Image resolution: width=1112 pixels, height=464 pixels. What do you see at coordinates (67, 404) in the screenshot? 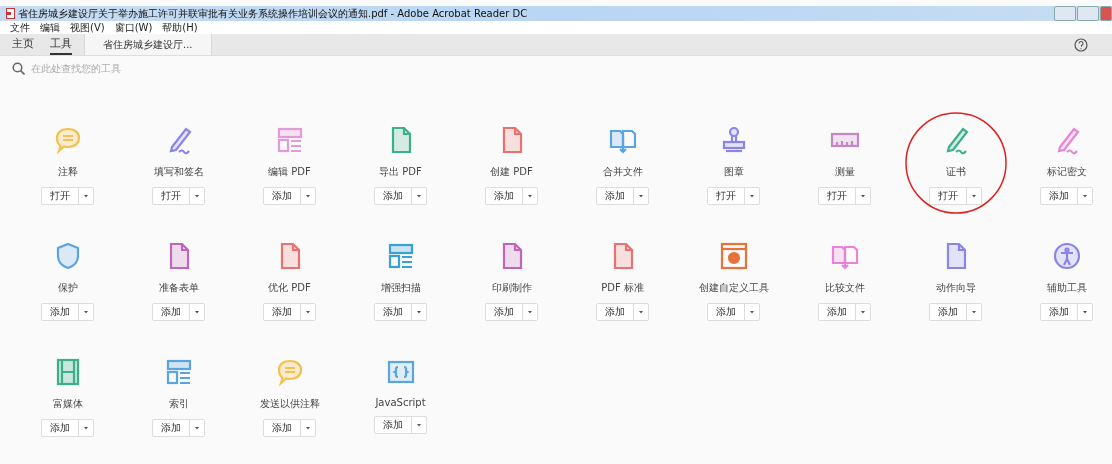
I see `tool-name: 富媒体` at bounding box center [67, 404].